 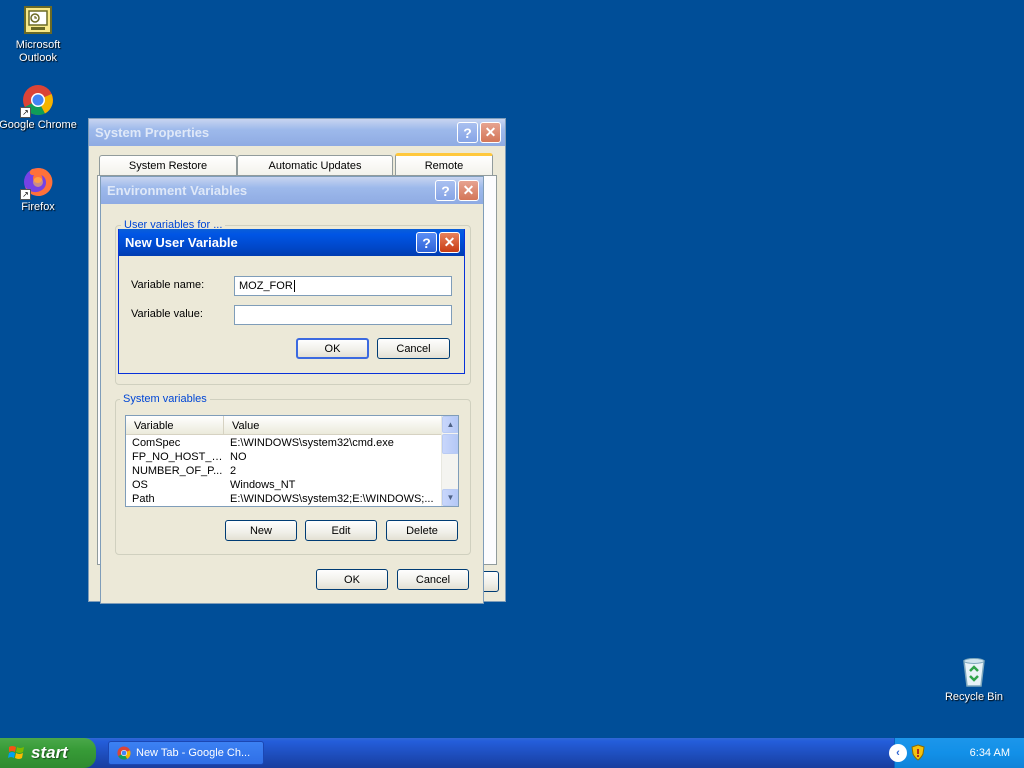 What do you see at coordinates (343, 315) in the screenshot?
I see `variable-value-input` at bounding box center [343, 315].